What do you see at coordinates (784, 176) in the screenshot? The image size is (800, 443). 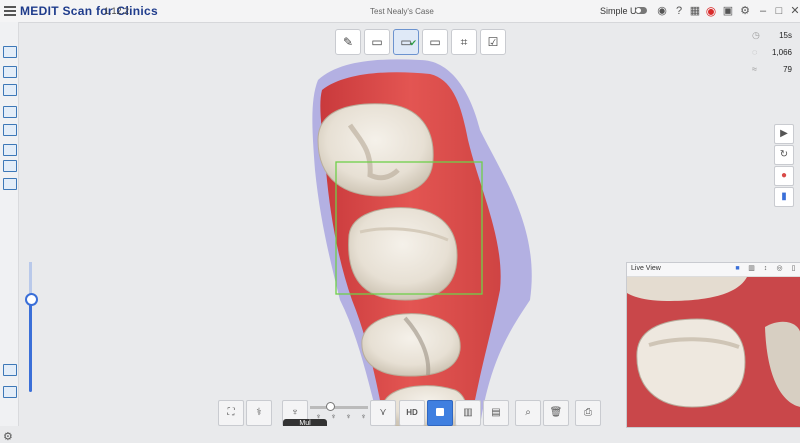 I see `color-icon: ●` at bounding box center [784, 176].